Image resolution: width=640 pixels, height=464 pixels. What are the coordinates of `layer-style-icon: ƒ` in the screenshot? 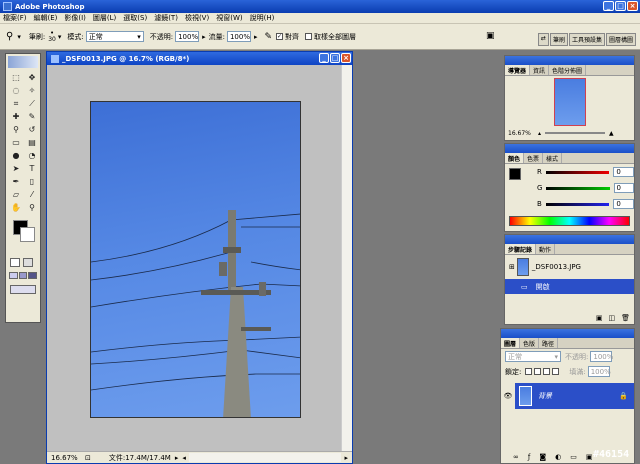 It's located at (529, 457).